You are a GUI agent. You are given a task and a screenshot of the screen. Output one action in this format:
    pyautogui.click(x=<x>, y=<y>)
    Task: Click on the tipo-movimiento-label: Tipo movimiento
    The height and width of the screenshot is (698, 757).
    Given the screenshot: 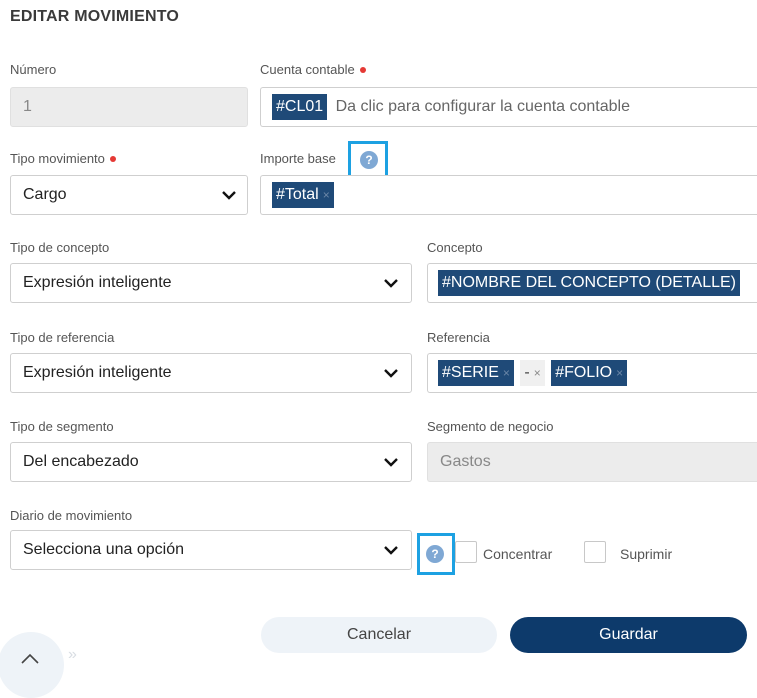 What is the action you would take?
    pyautogui.click(x=63, y=158)
    